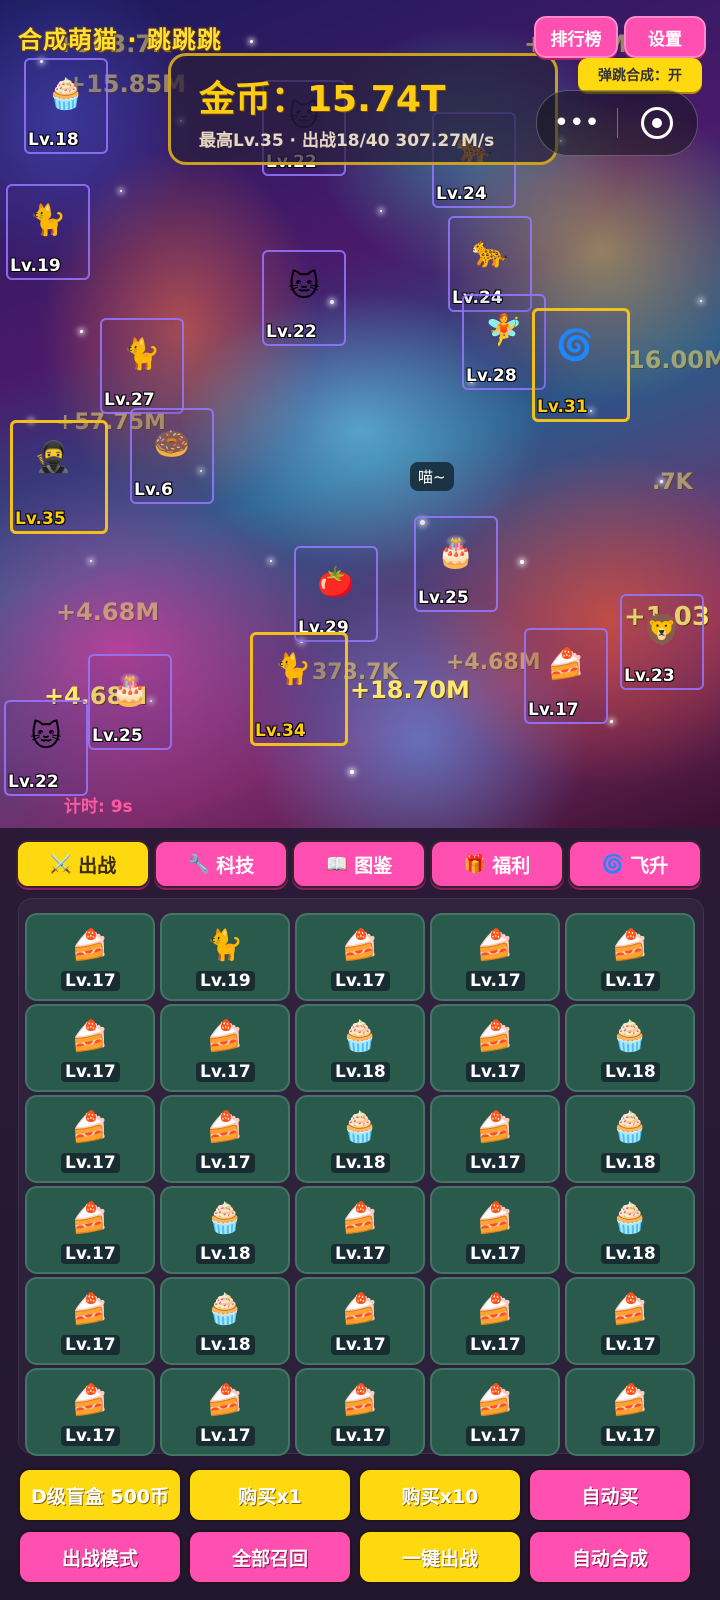 The width and height of the screenshot is (720, 1600). I want to click on action-button: 出战模式, so click(100, 1557).